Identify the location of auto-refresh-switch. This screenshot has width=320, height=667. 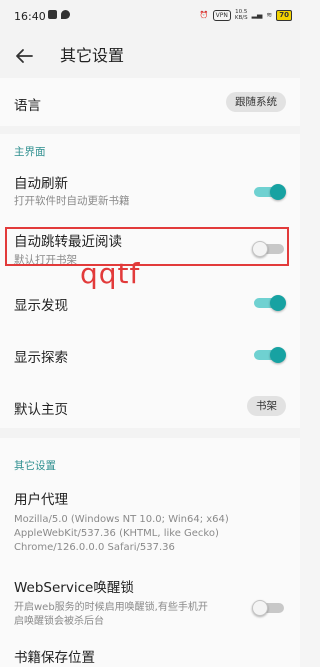
(270, 192).